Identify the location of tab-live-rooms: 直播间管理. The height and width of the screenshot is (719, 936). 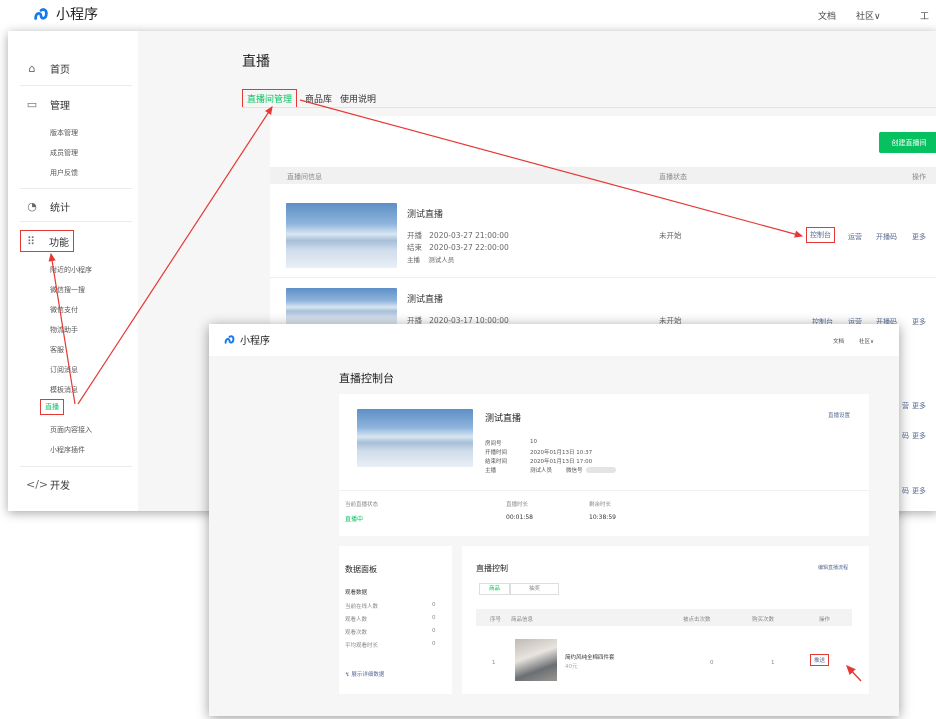
(270, 98).